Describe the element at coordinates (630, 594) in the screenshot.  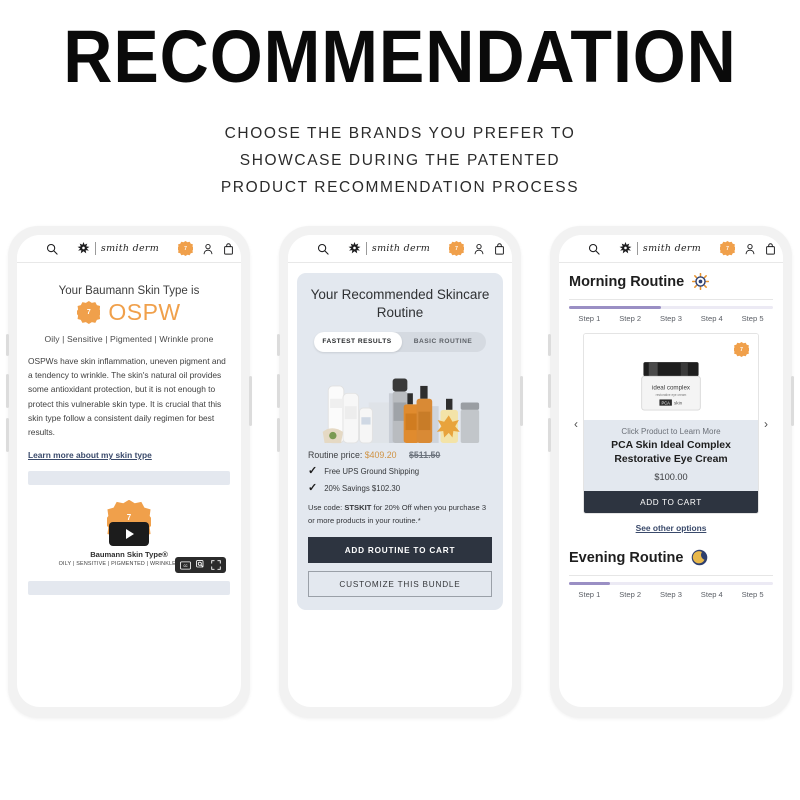
I see `evening-step-2: Step 2` at that location.